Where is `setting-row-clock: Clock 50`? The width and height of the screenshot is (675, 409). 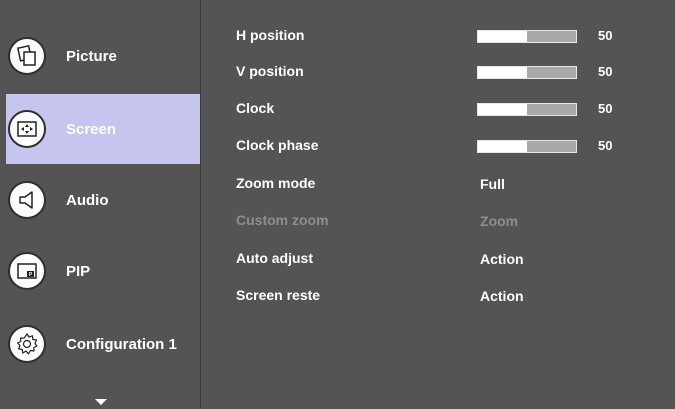
setting-row-clock: Clock 50 is located at coordinates (446, 110).